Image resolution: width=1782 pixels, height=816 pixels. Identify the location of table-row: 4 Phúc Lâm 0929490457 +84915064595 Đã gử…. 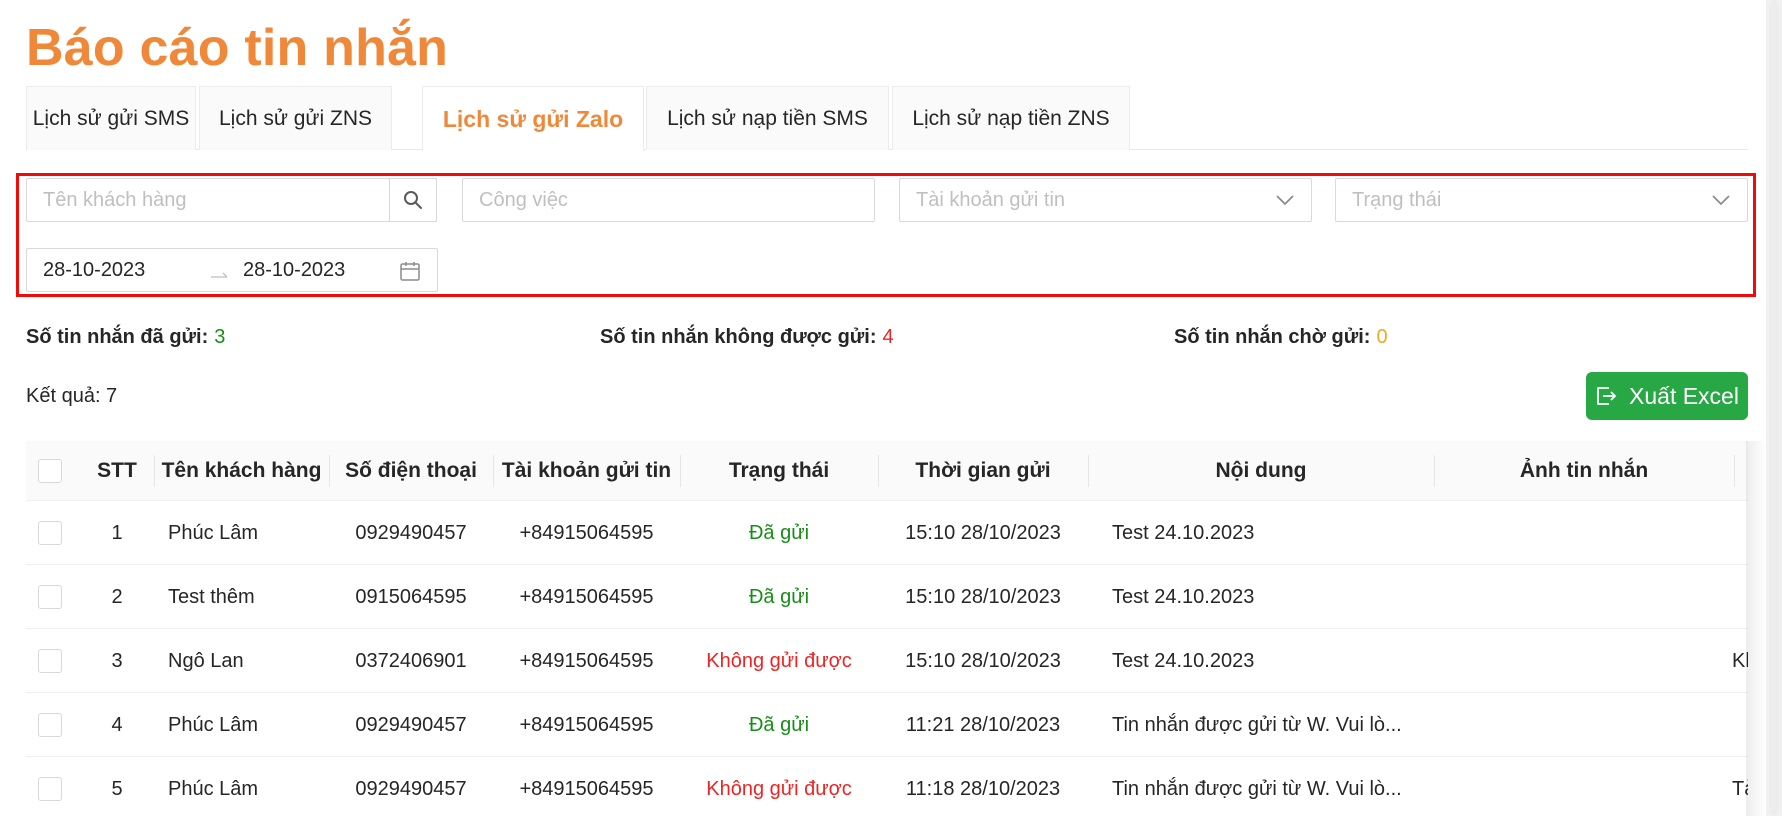
(887, 725).